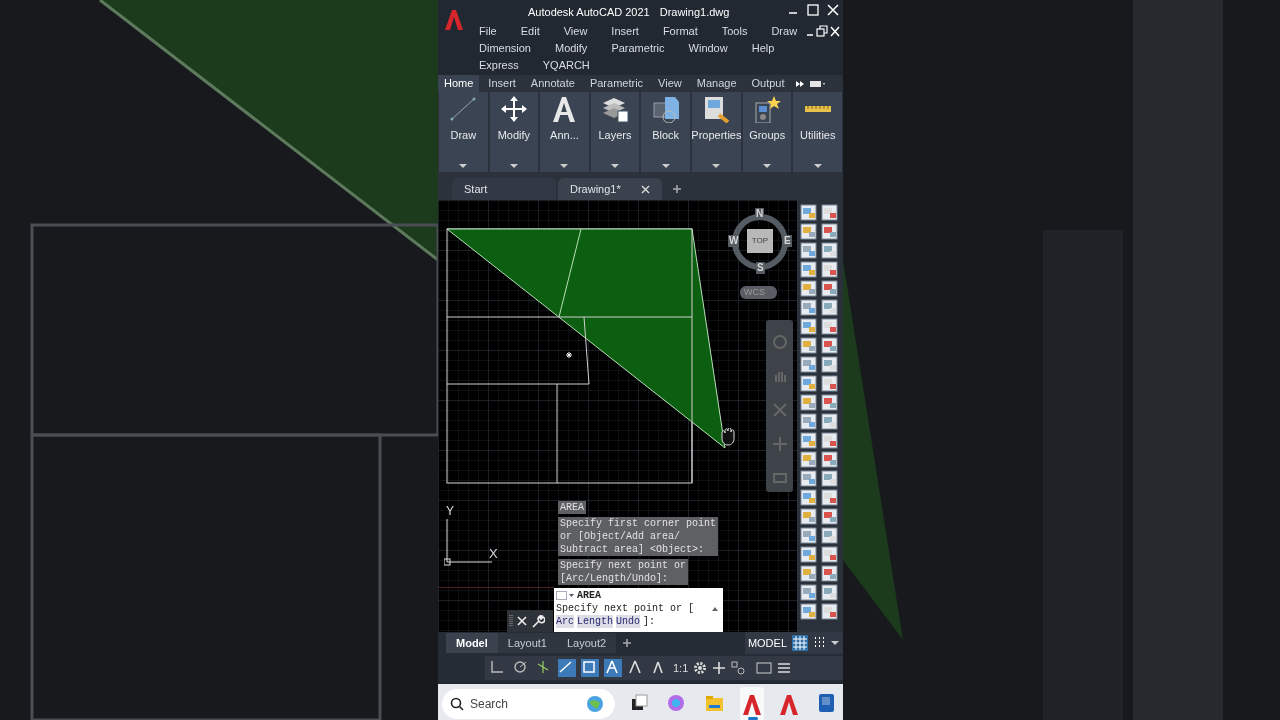 The image size is (1280, 720). I want to click on restore-icon, so click(822, 31).